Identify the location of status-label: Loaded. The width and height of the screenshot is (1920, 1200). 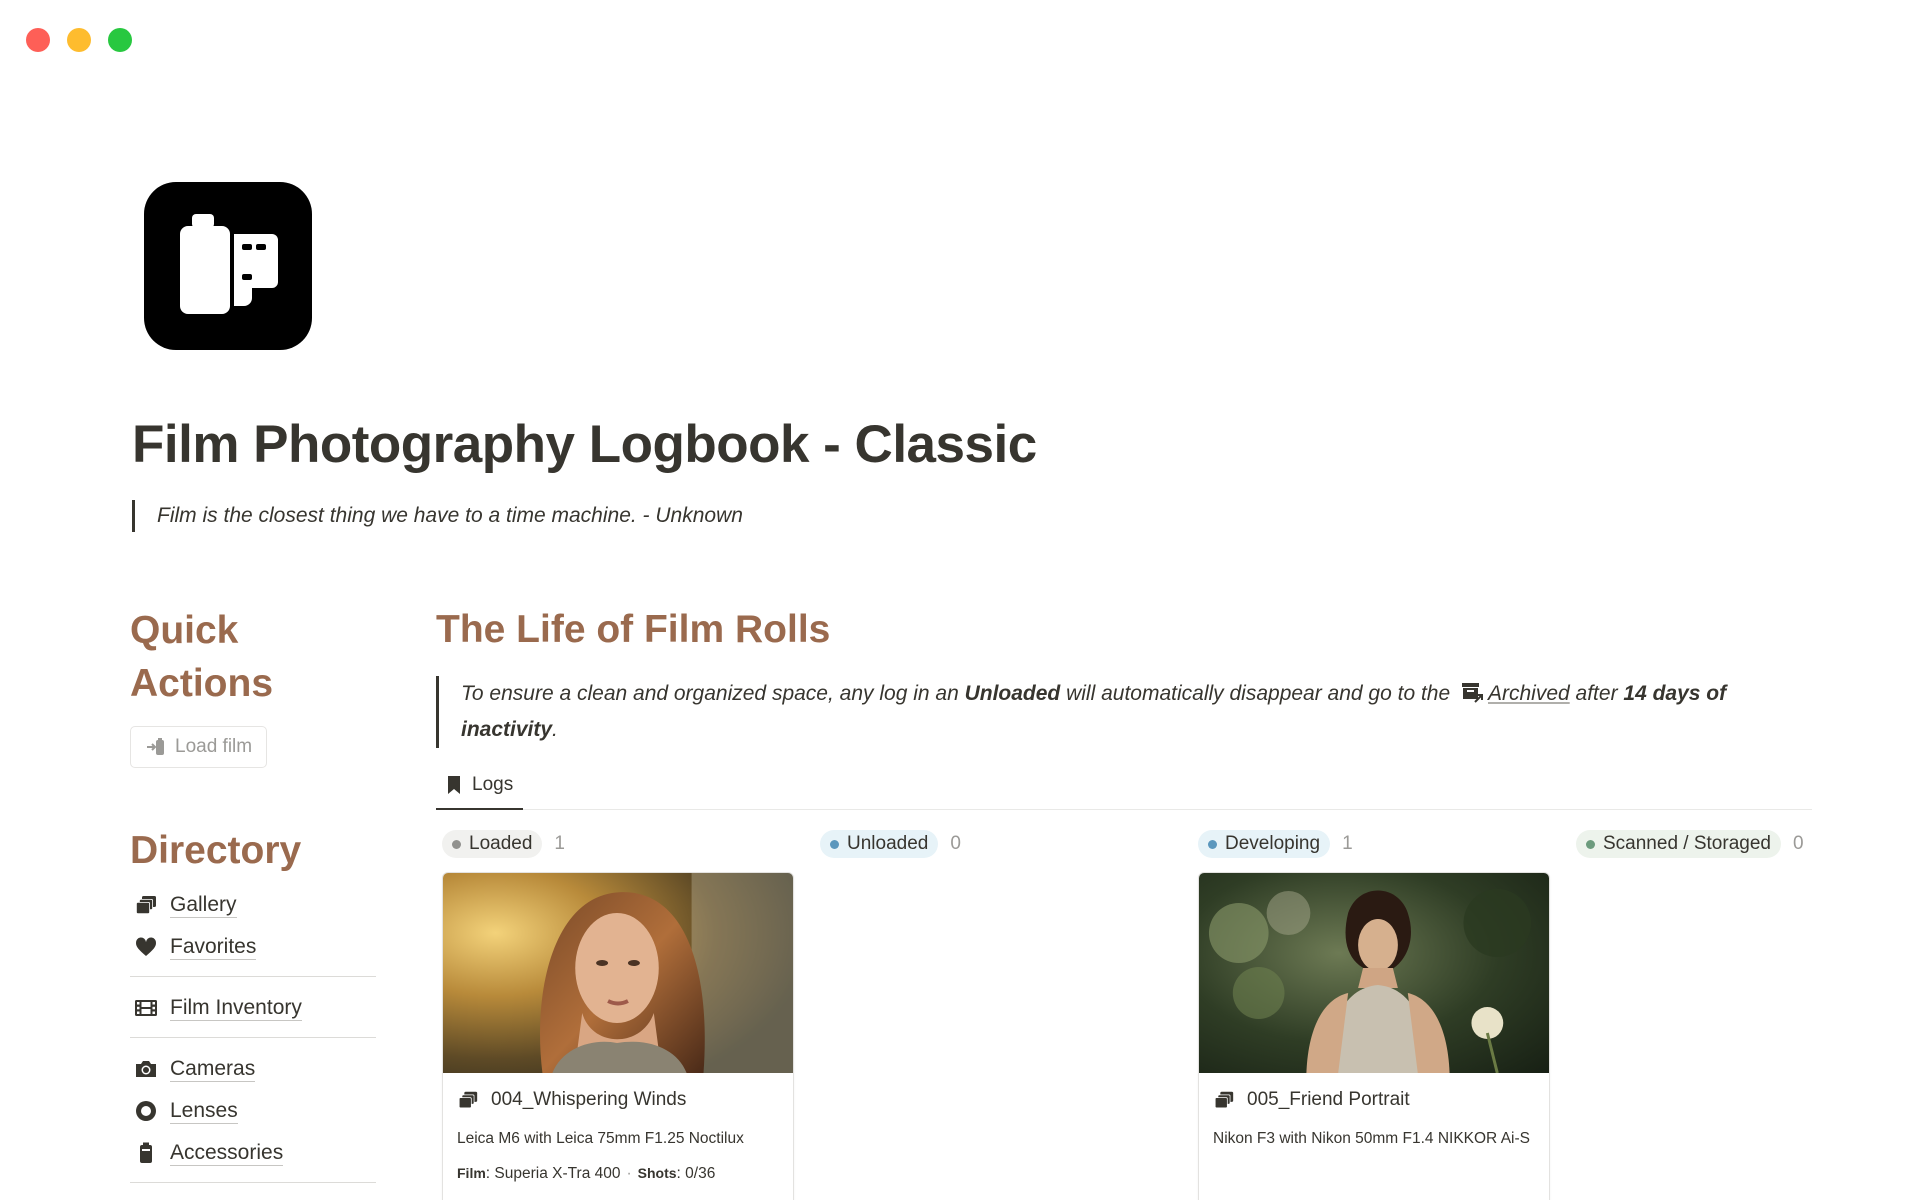
(501, 843).